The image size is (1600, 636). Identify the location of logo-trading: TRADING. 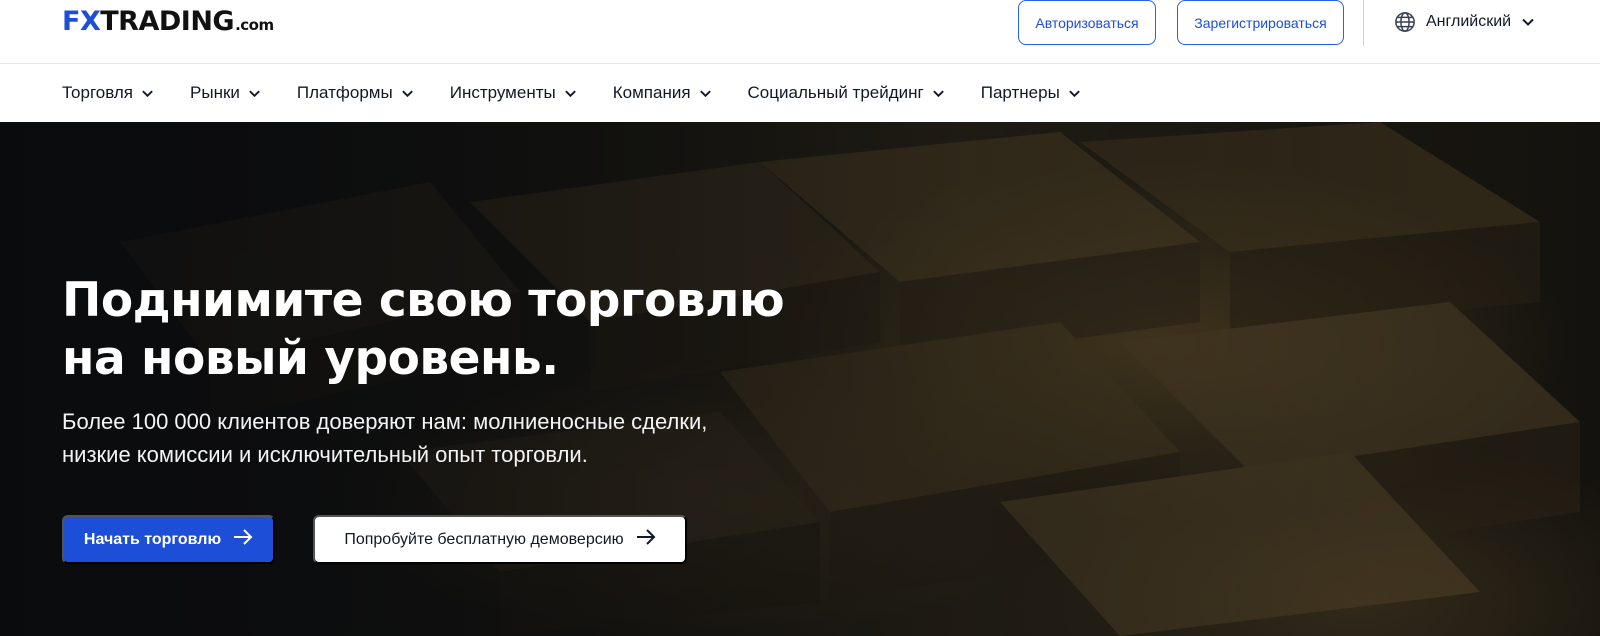
(167, 21).